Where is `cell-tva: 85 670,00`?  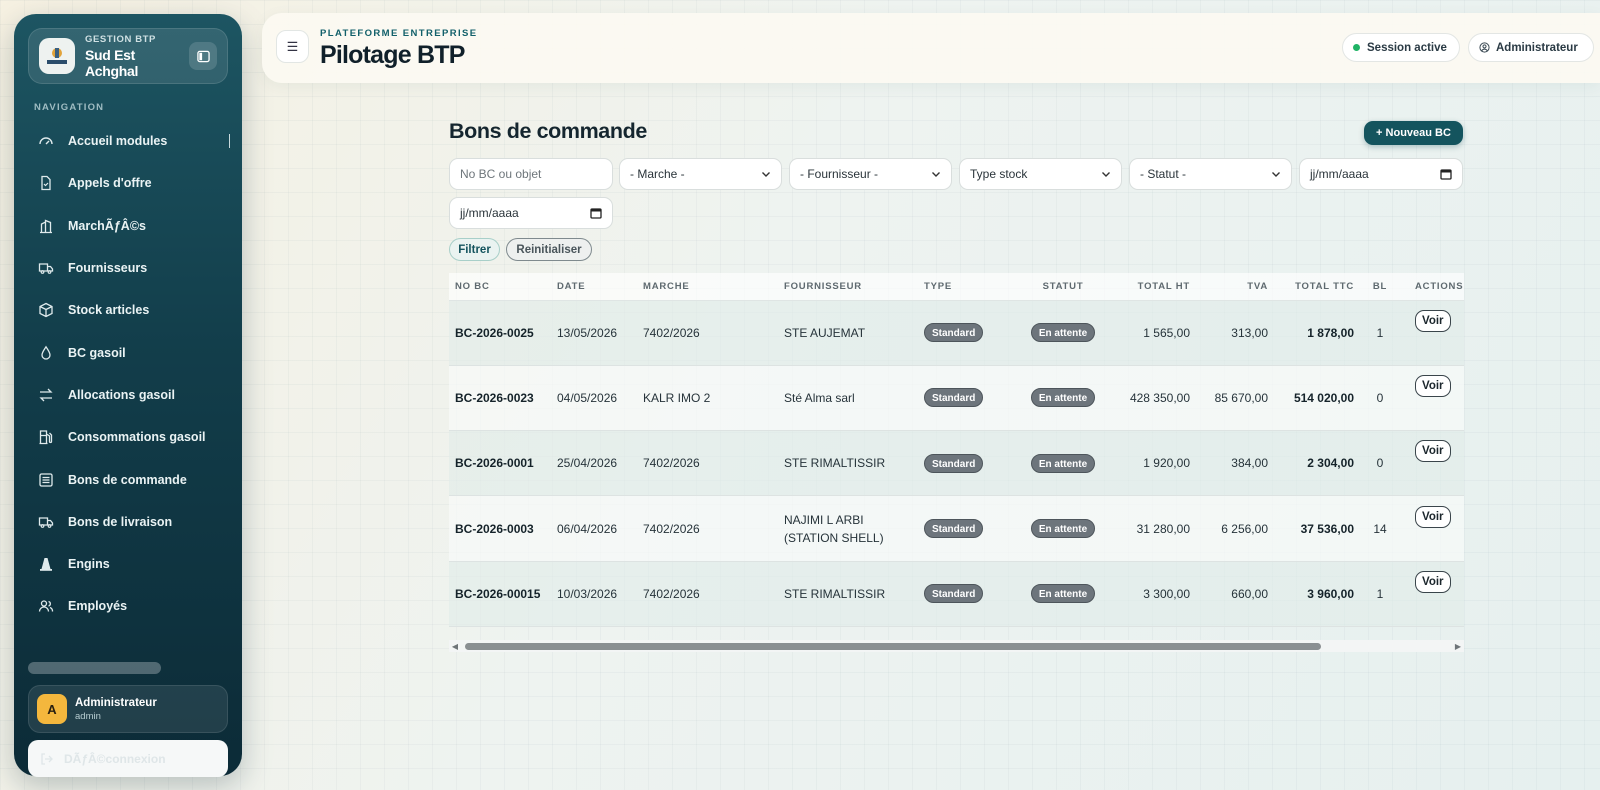
cell-tva: 85 670,00 is located at coordinates (1235, 398).